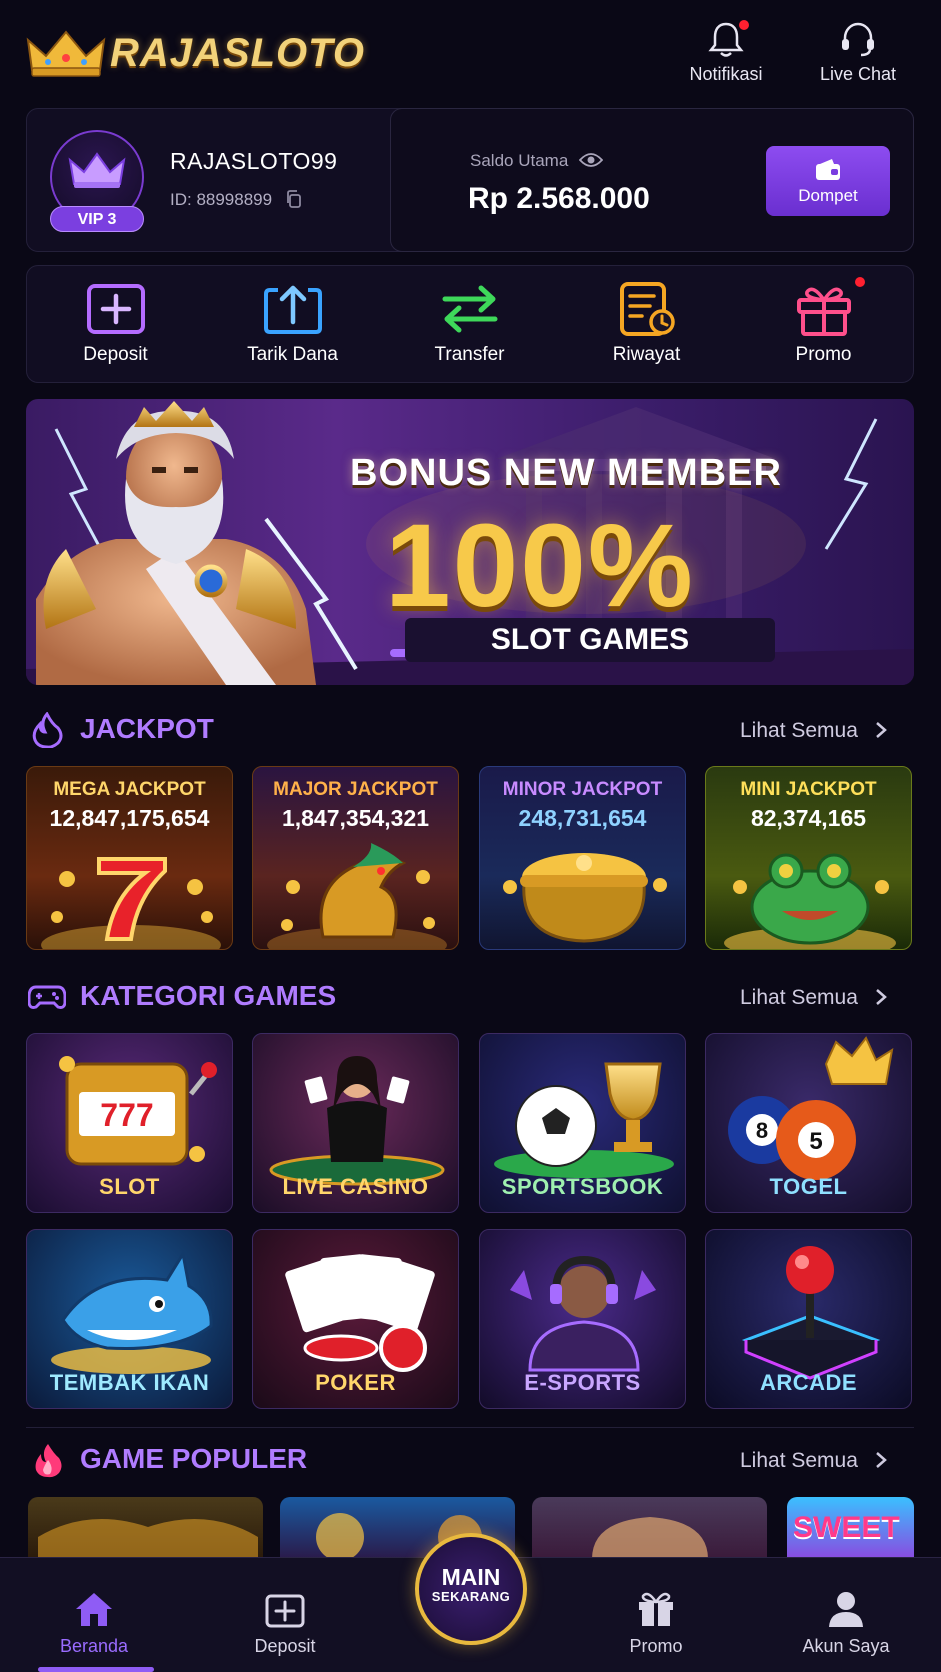 The width and height of the screenshot is (941, 1672). Describe the element at coordinates (726, 74) in the screenshot. I see `notifications-label: Notifikasi` at that location.